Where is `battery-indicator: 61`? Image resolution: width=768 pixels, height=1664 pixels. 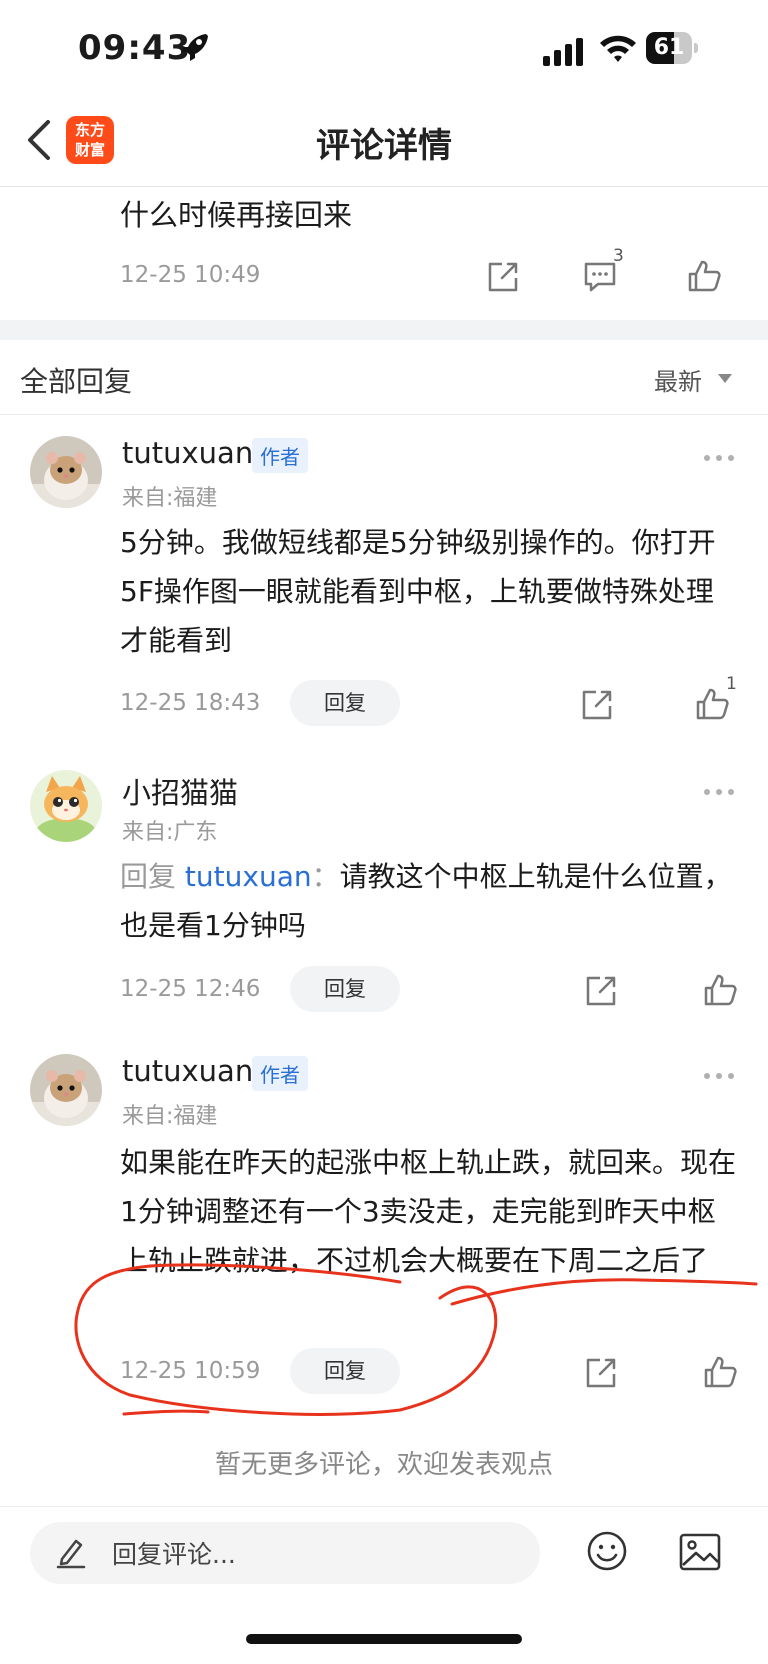
battery-indicator: 61 is located at coordinates (672, 48).